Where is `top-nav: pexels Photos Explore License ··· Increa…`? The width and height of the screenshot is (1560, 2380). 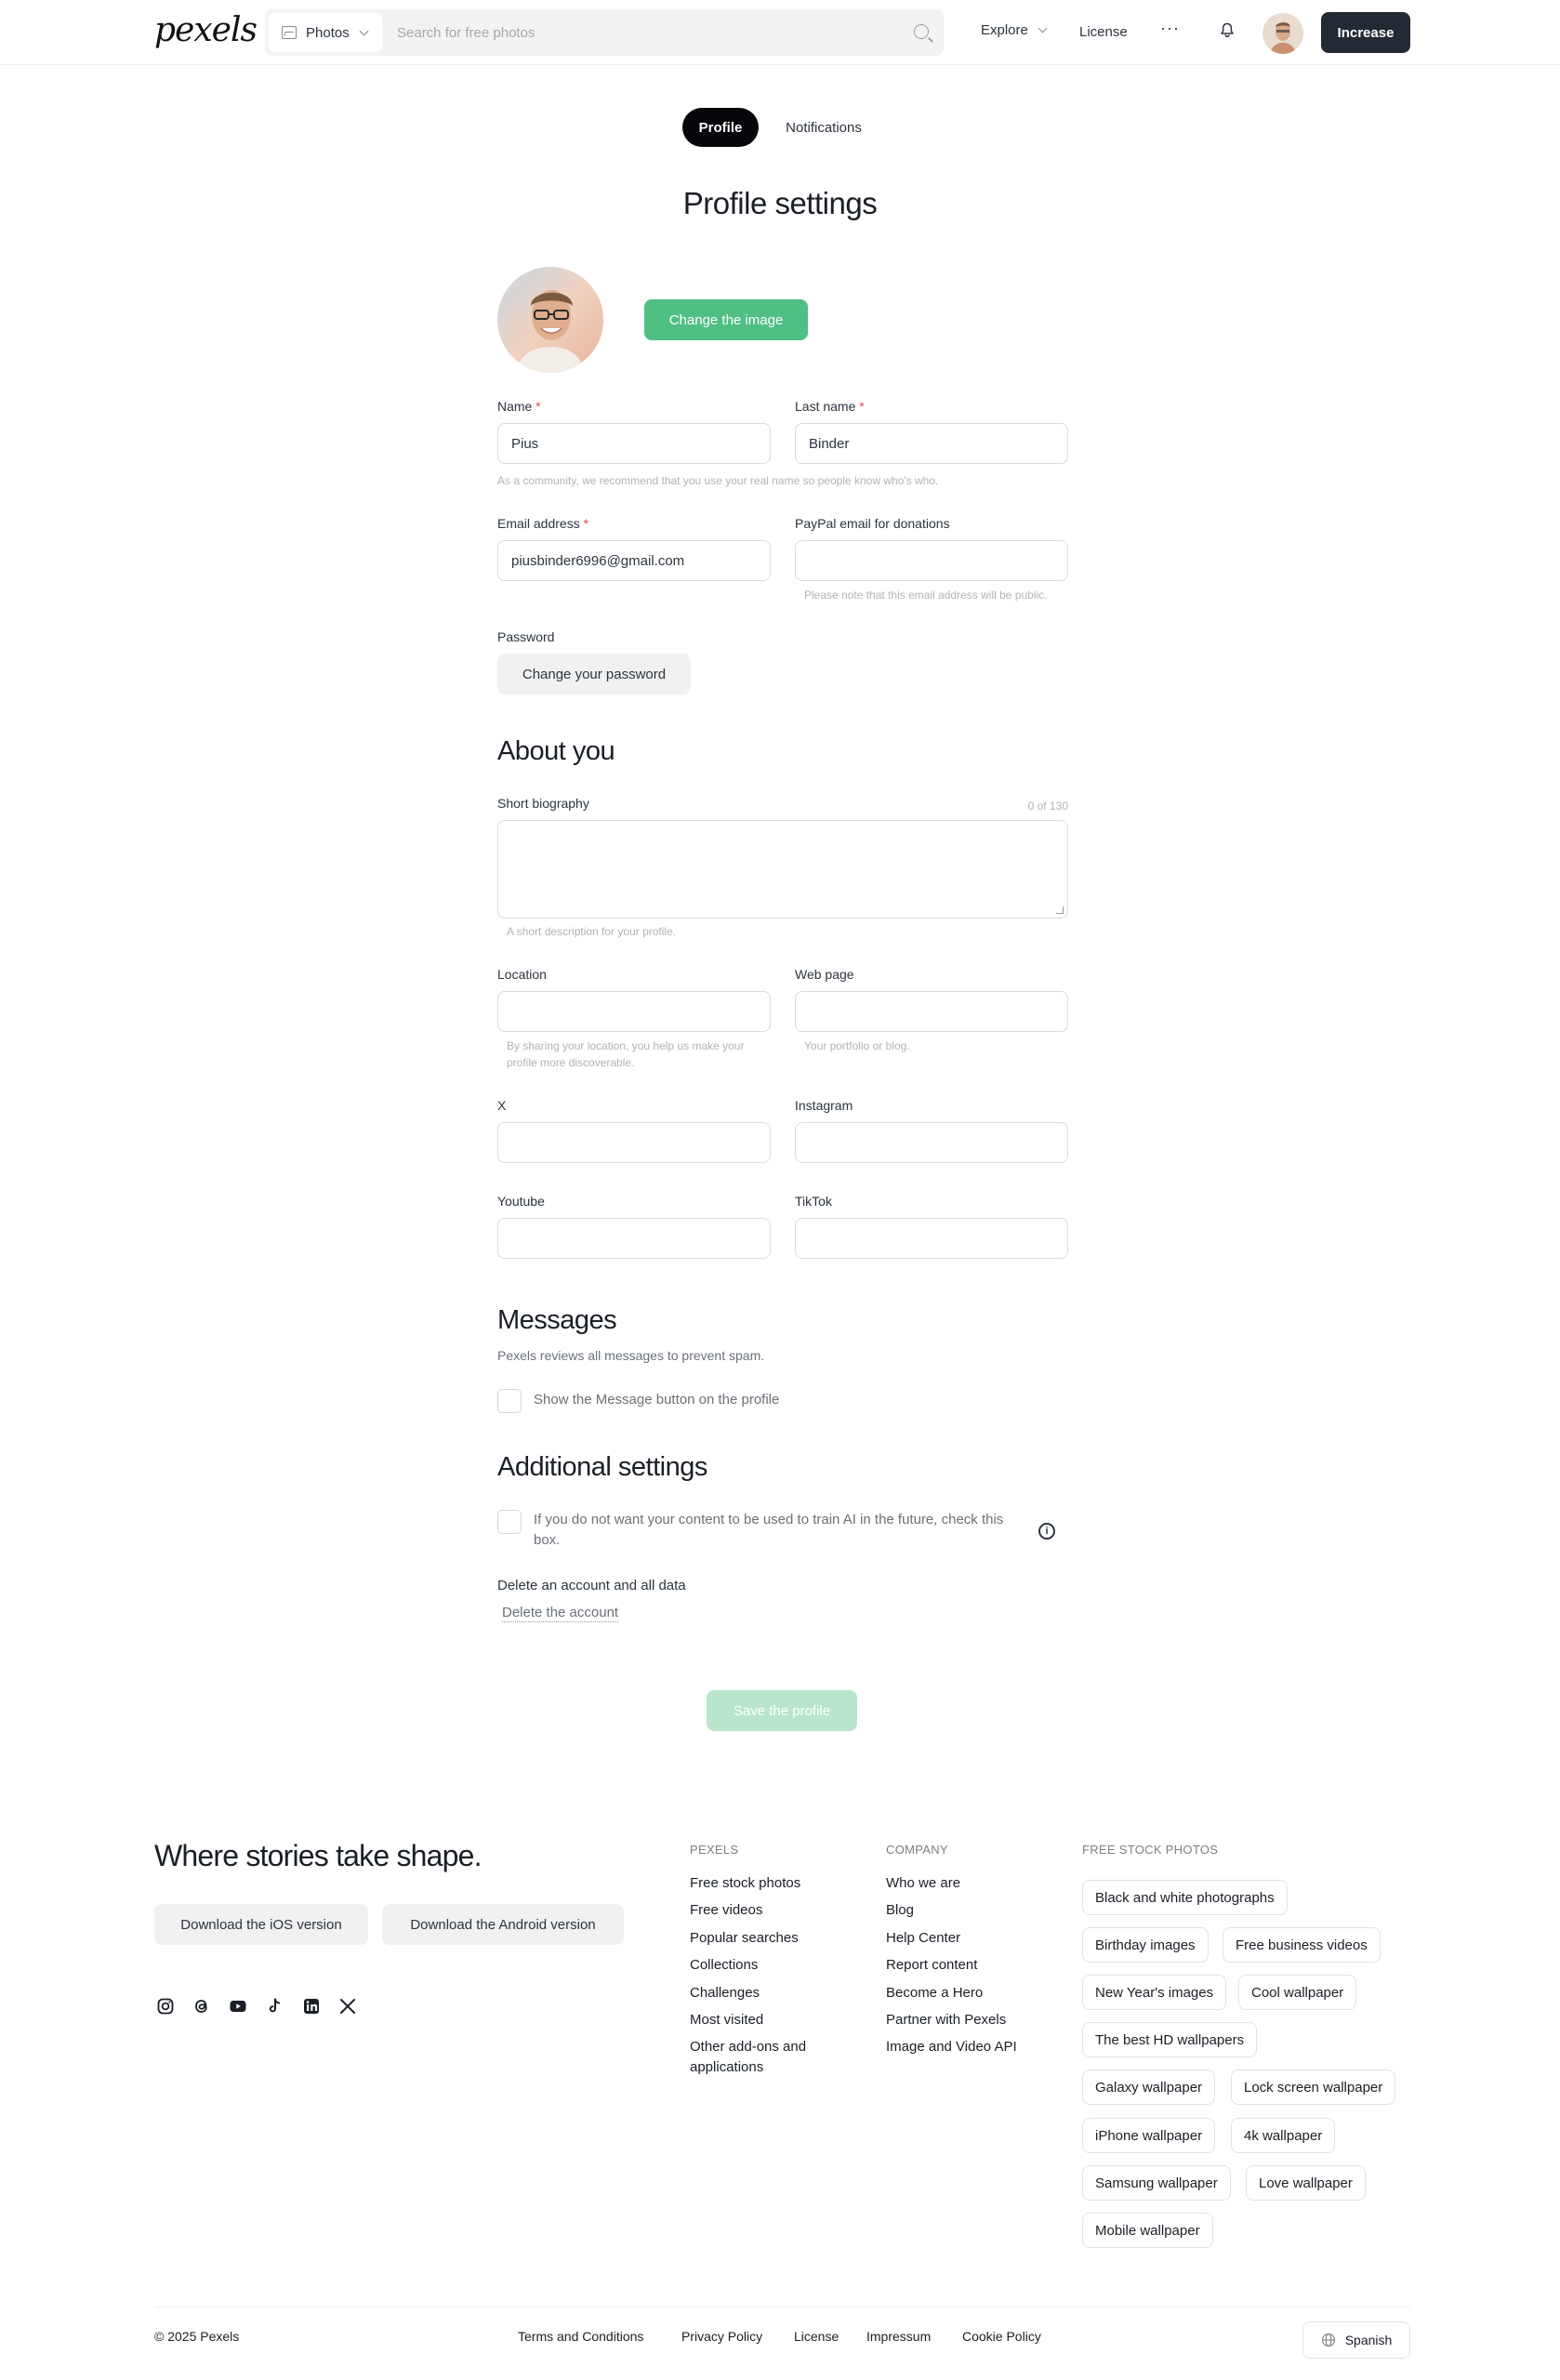 top-nav: pexels Photos Explore License ··· Increa… is located at coordinates (780, 32).